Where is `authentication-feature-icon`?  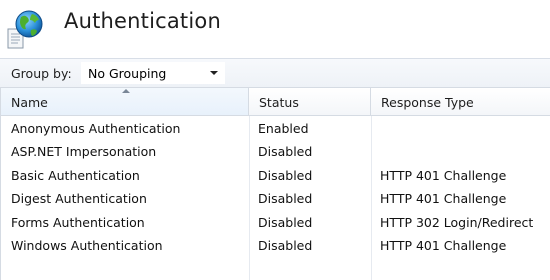 authentication-feature-icon is located at coordinates (25, 29).